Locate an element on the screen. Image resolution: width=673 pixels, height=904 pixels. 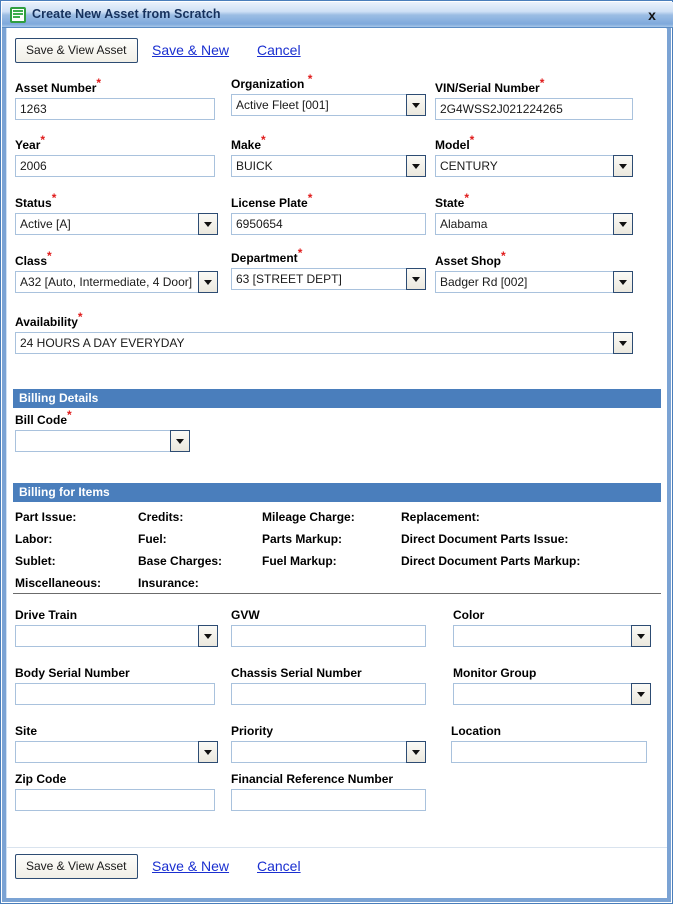
save-and-new-link-bottom: Save & New is located at coordinates (190, 866).